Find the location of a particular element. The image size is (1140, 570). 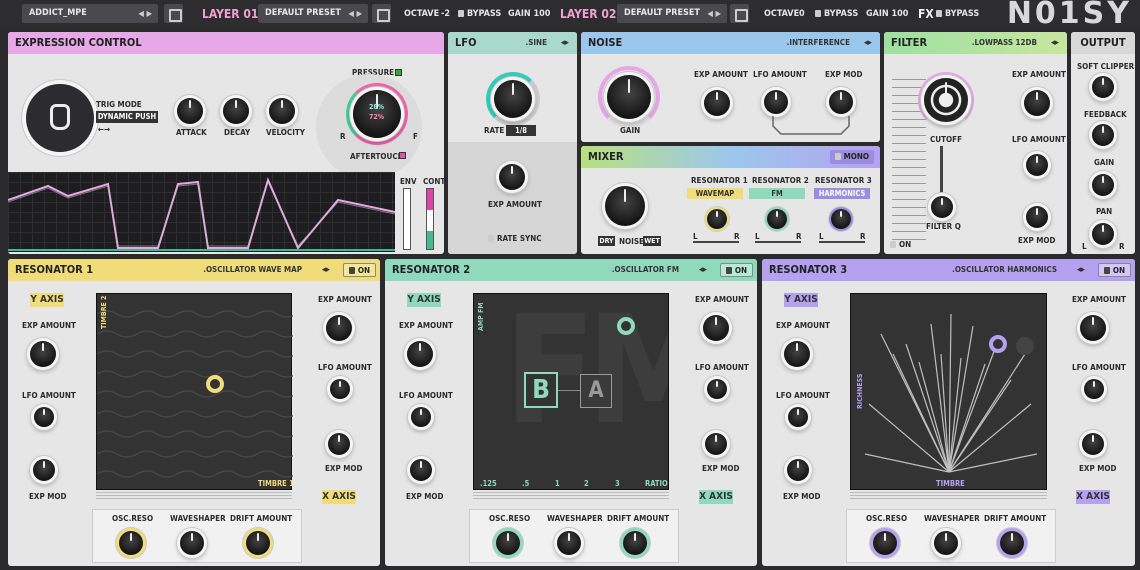

rate-sync-toggle: RATE SYNC is located at coordinates (515, 238).